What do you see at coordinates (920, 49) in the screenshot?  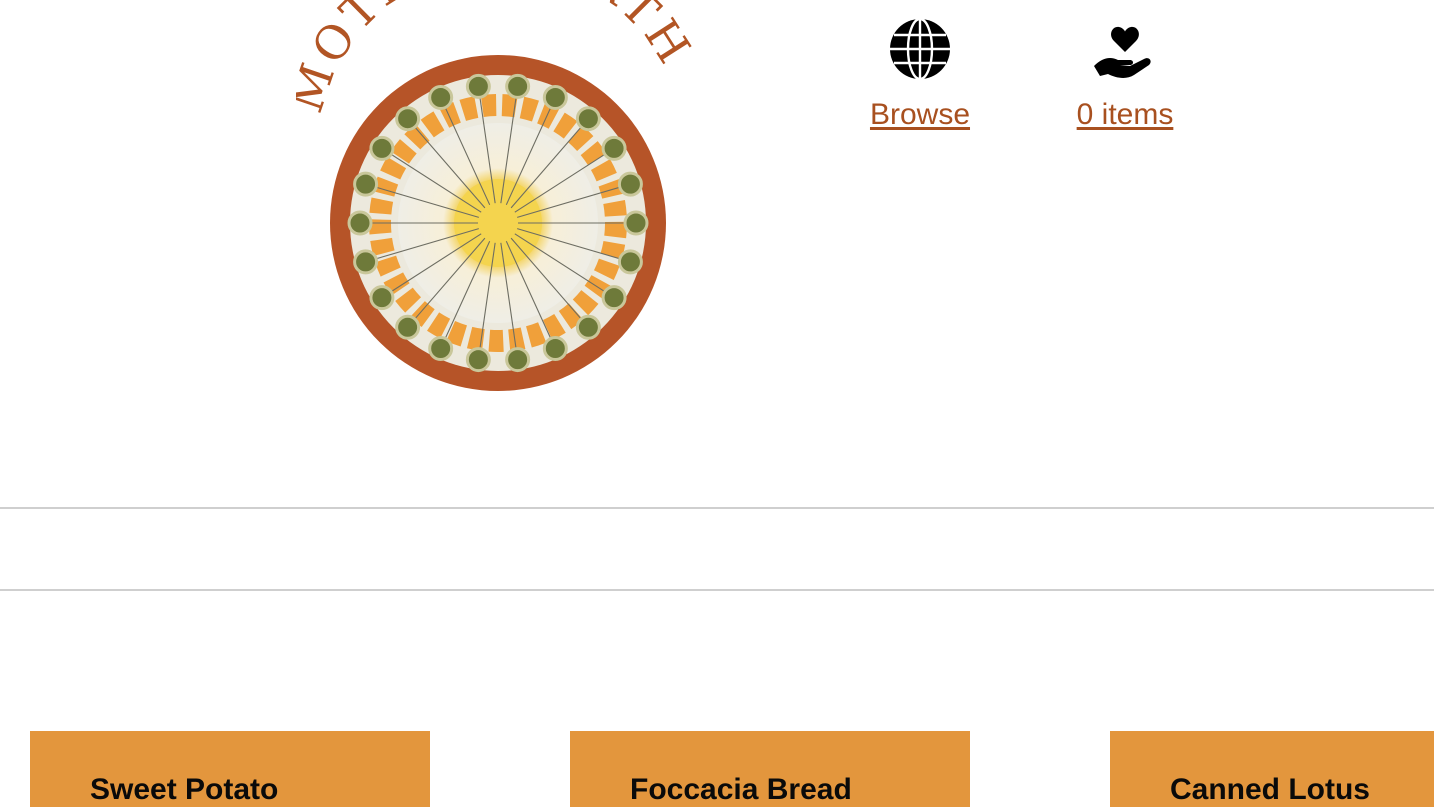 I see `globe-icon` at bounding box center [920, 49].